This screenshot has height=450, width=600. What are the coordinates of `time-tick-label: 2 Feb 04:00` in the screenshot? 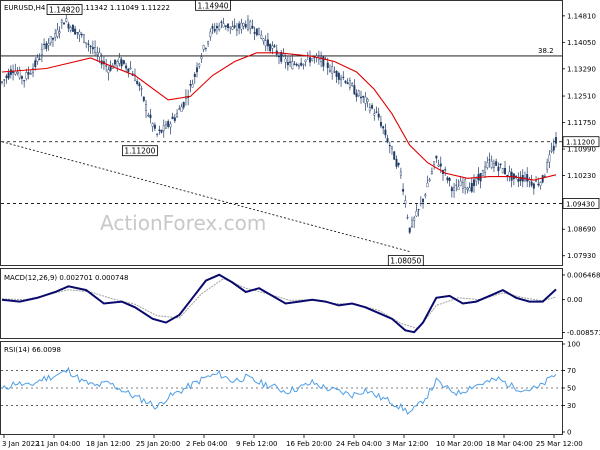 It's located at (206, 444).